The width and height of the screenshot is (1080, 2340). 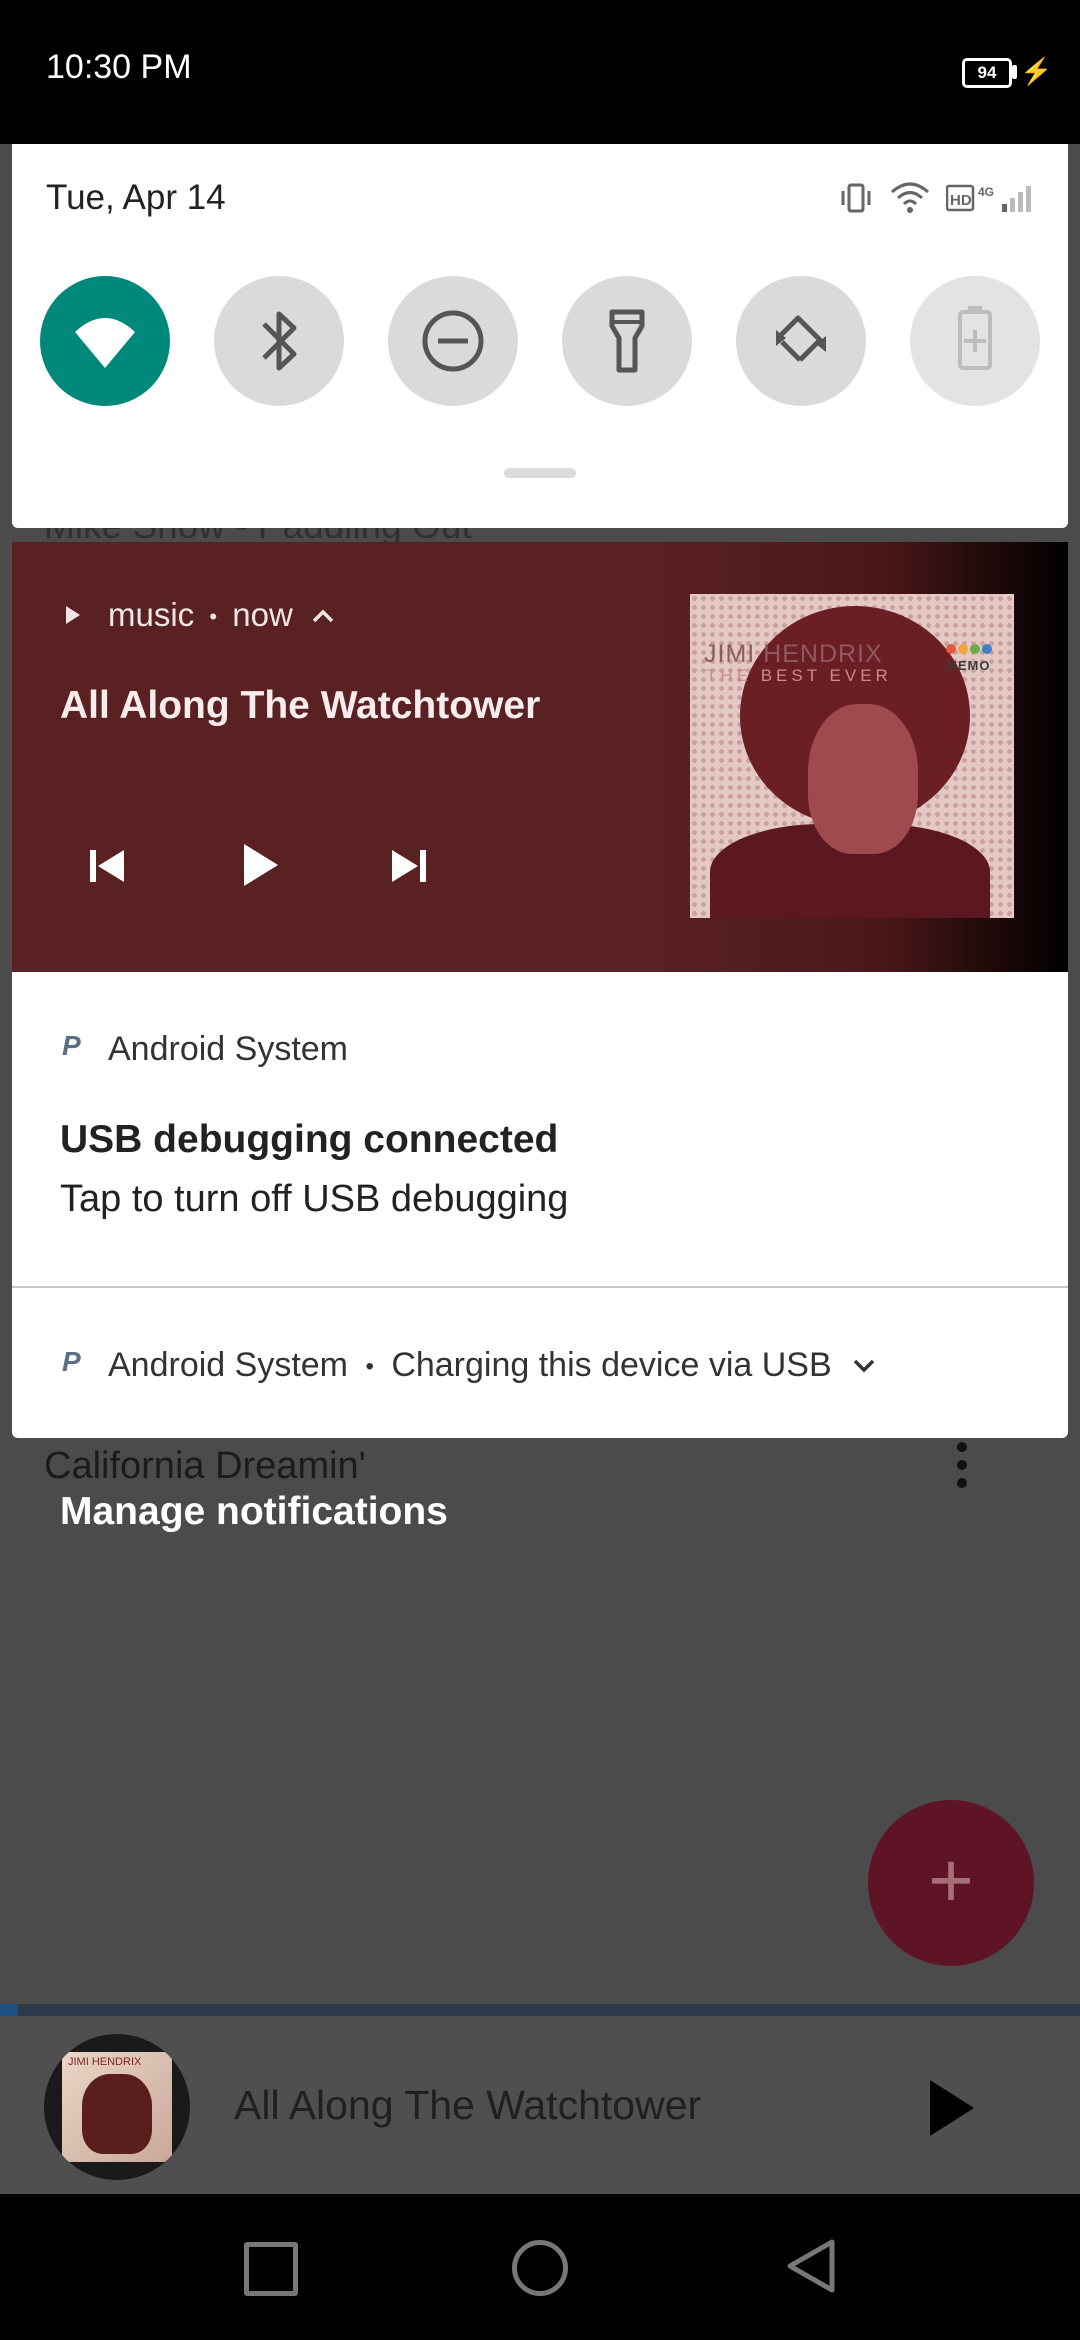 What do you see at coordinates (408, 866) in the screenshot?
I see `next-icon` at bounding box center [408, 866].